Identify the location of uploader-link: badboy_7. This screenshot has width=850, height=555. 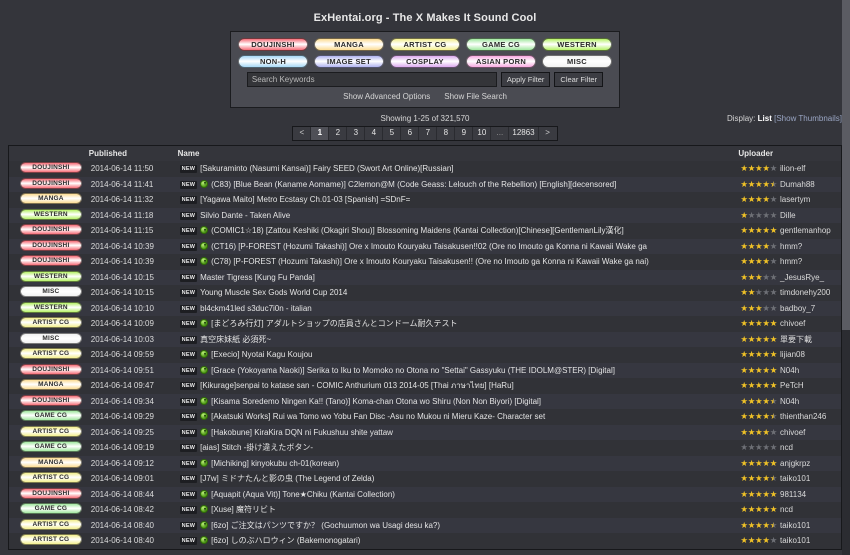
(797, 308).